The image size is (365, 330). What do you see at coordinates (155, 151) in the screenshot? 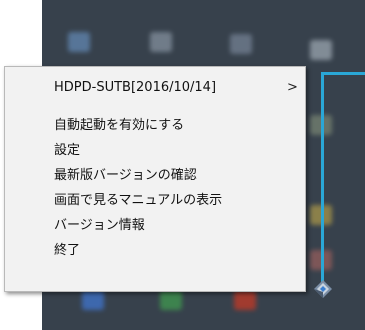
I see `menu-item-settings: 設定` at bounding box center [155, 151].